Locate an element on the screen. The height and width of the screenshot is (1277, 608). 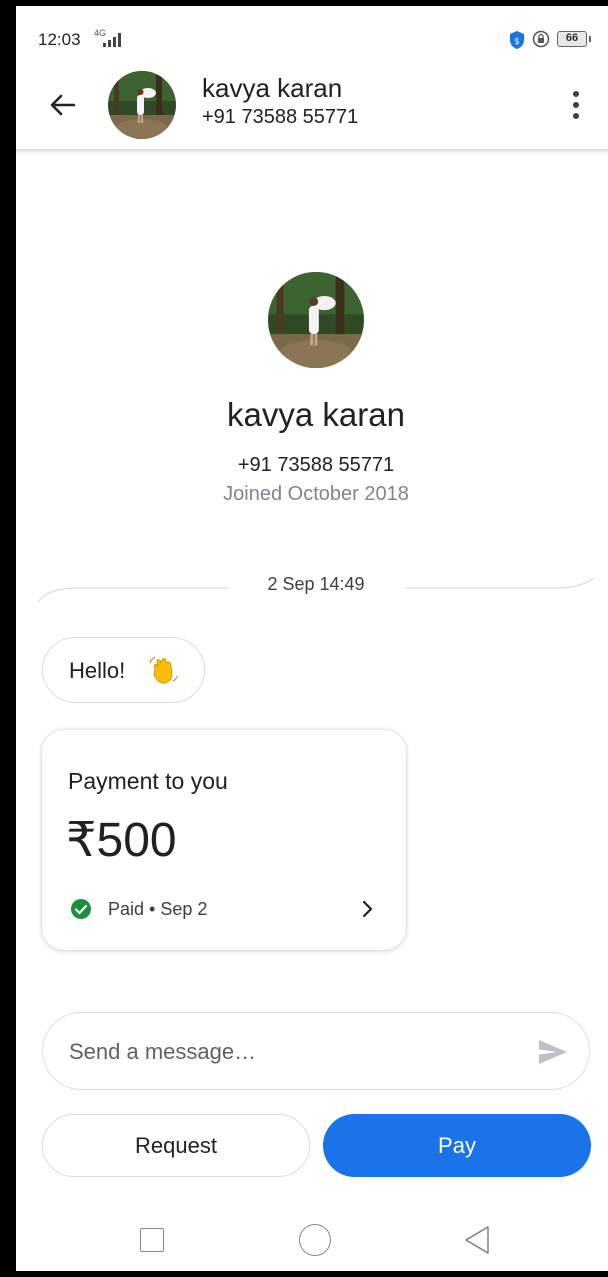
signal-icon is located at coordinates (112, 40).